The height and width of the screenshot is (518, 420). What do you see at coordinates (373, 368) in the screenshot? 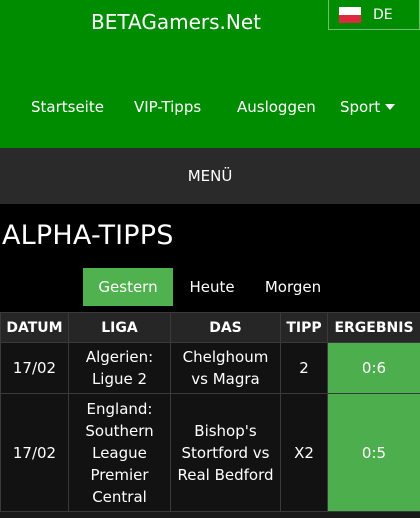
I see `cell-result: 0:6` at bounding box center [373, 368].